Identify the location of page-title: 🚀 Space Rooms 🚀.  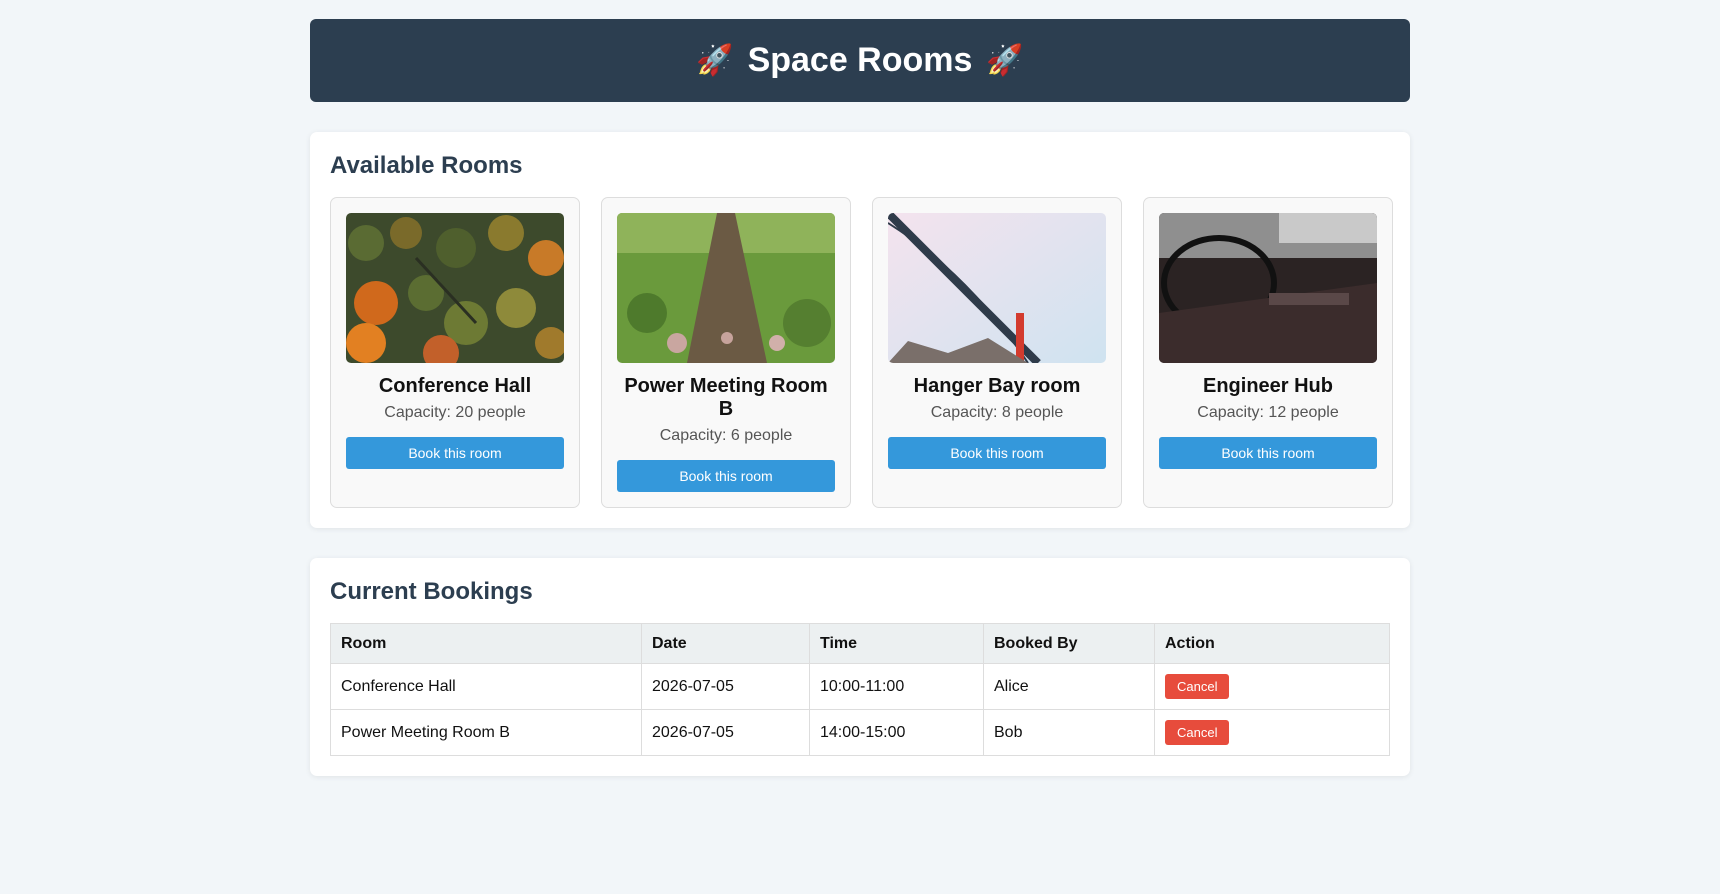
(860, 60).